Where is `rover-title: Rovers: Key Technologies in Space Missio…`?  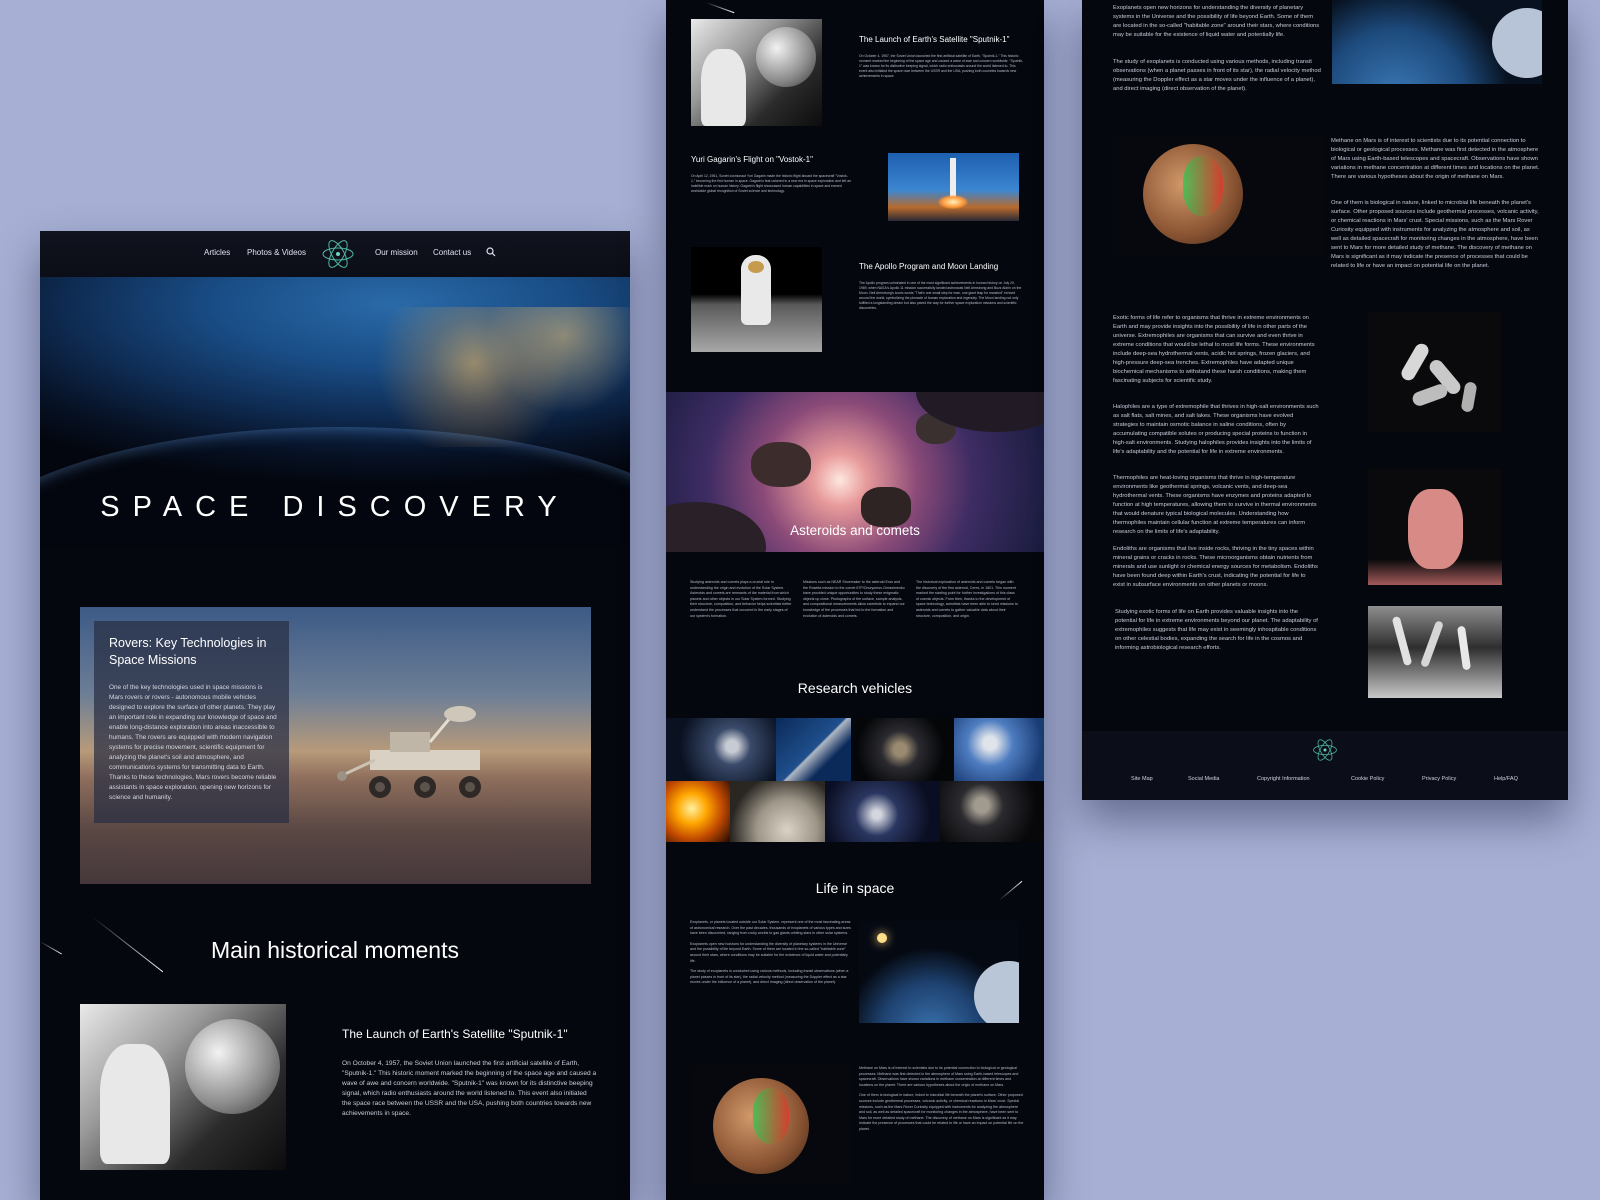
rover-title: Rovers: Key Technologies in Space Missio… is located at coordinates (188, 651).